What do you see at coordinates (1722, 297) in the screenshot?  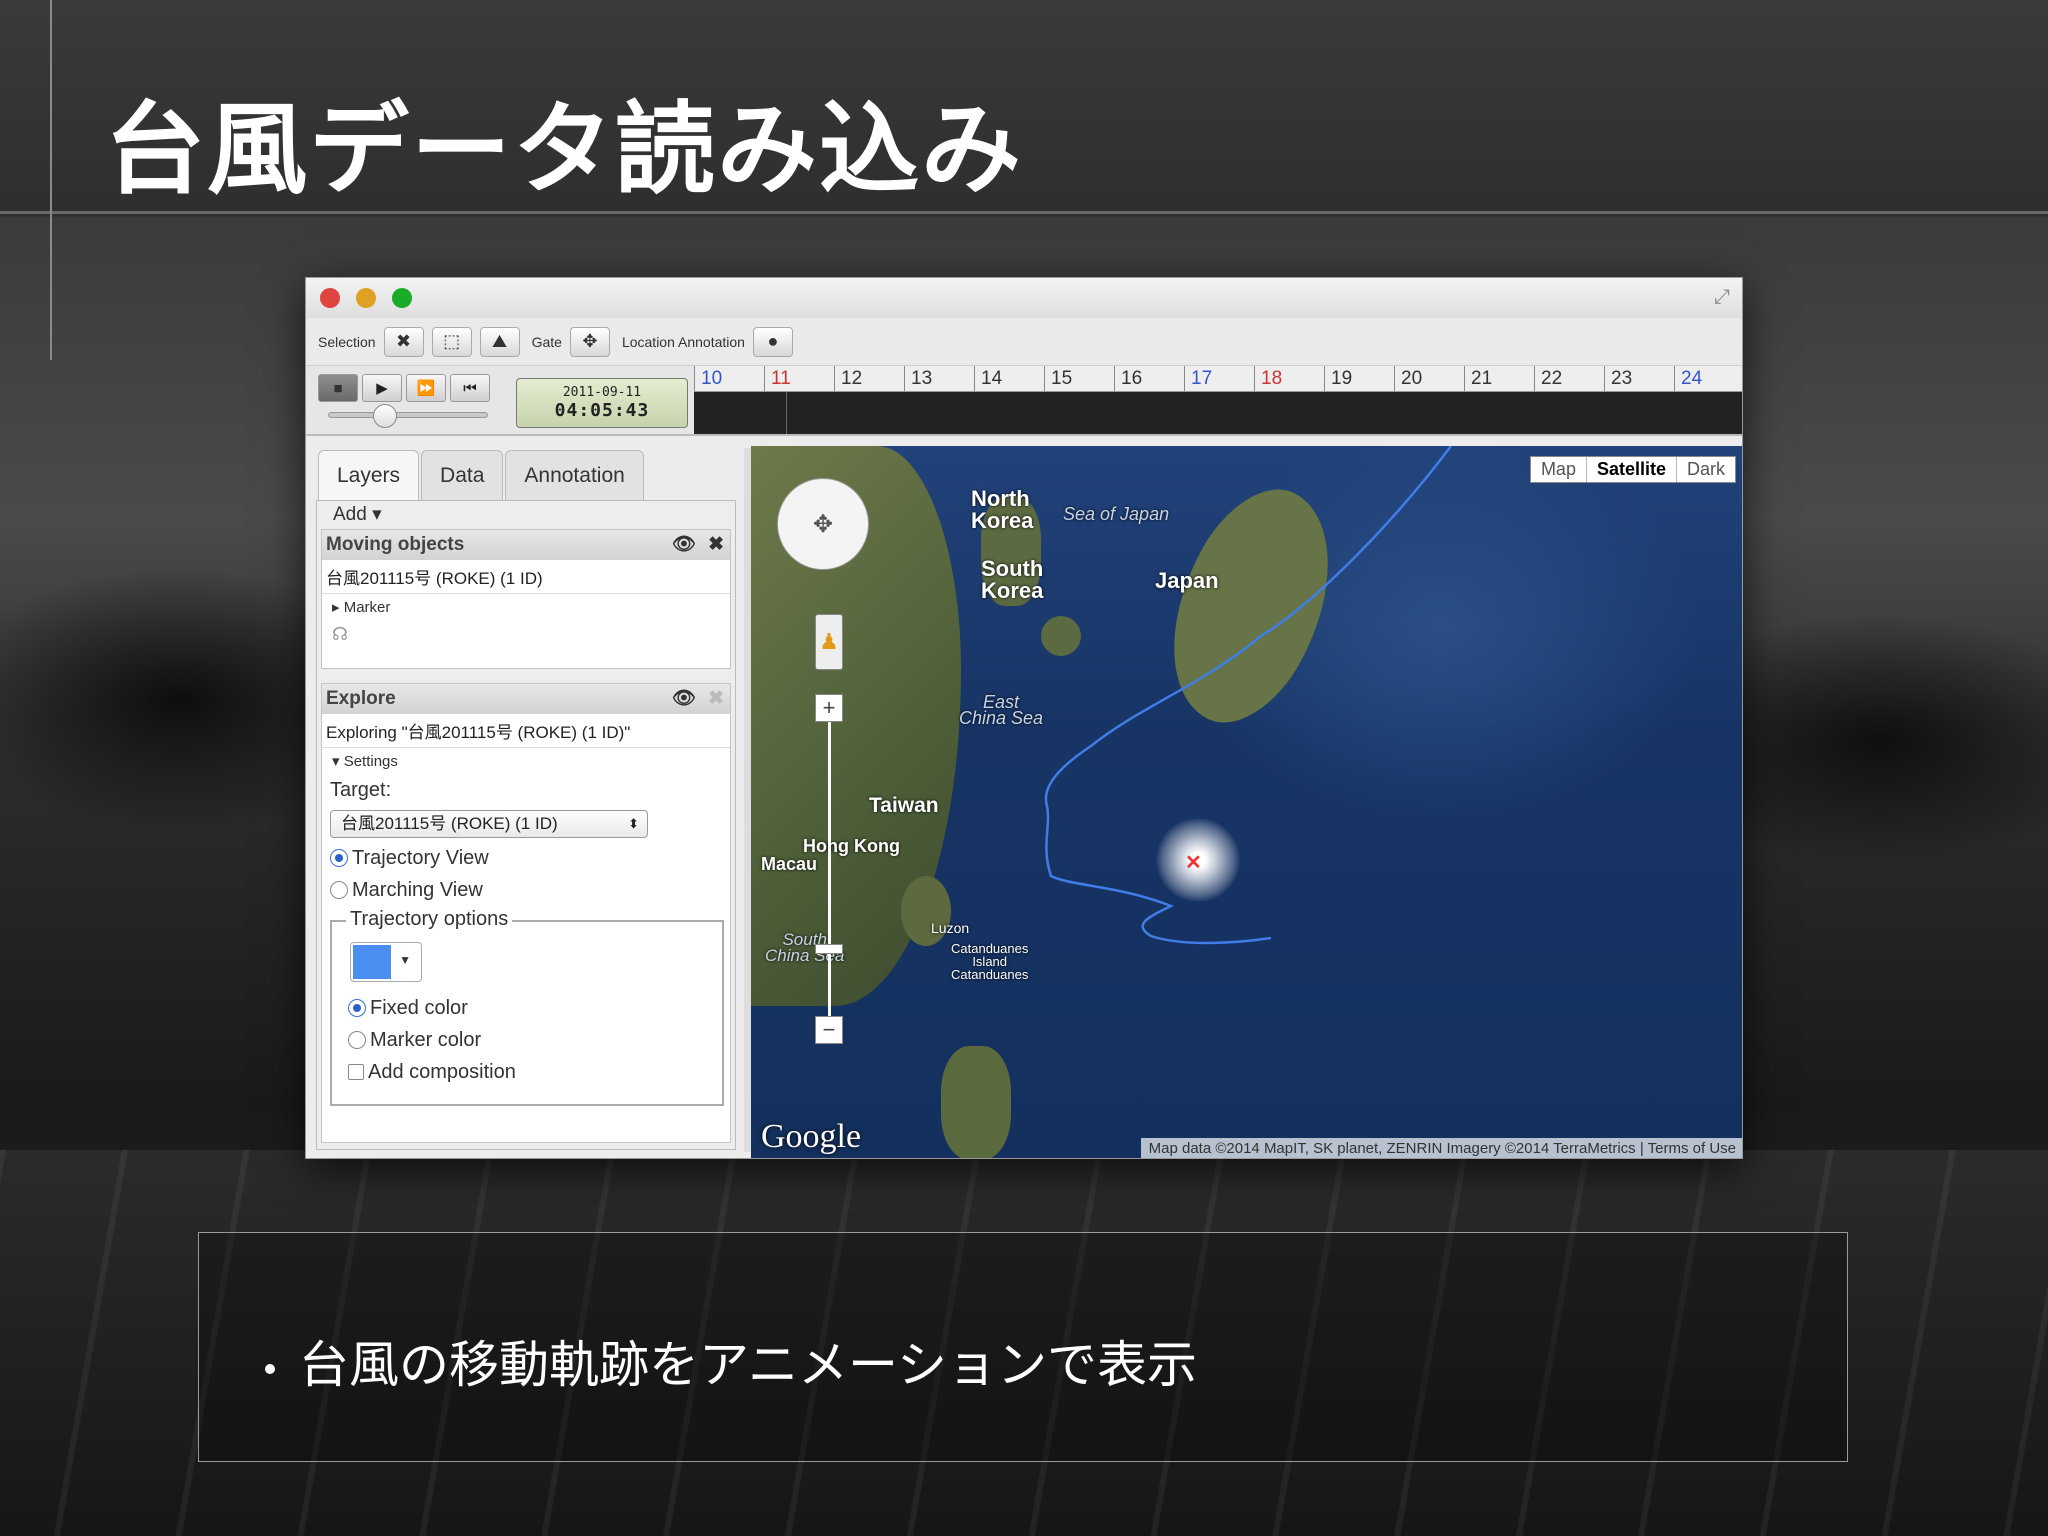 I see `fullscreen-icon: ⤢` at bounding box center [1722, 297].